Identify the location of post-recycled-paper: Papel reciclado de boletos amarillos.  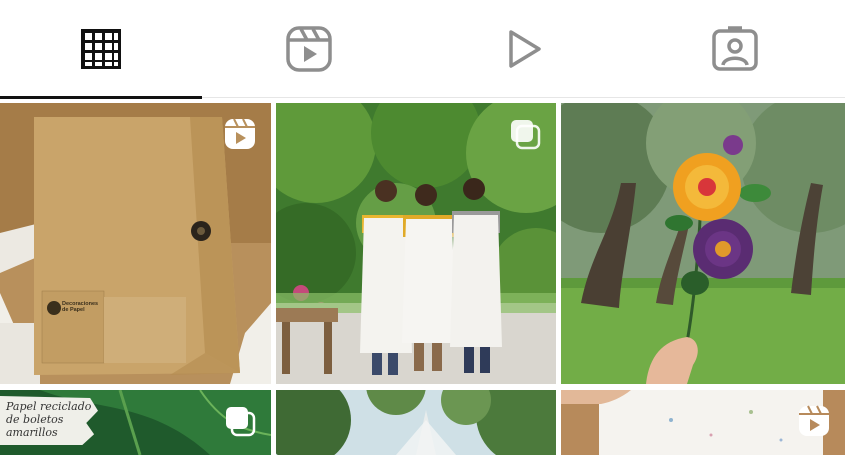
(135, 422).